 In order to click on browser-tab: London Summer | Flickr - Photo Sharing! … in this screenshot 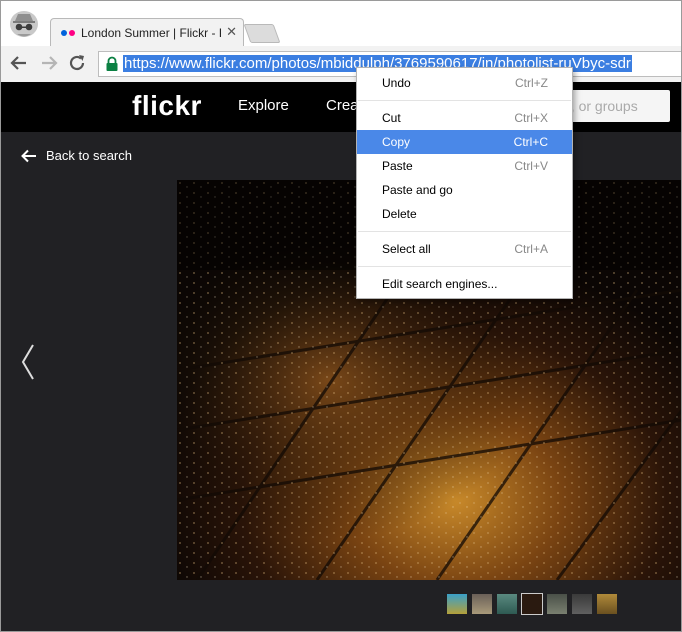, I will do `click(147, 32)`.